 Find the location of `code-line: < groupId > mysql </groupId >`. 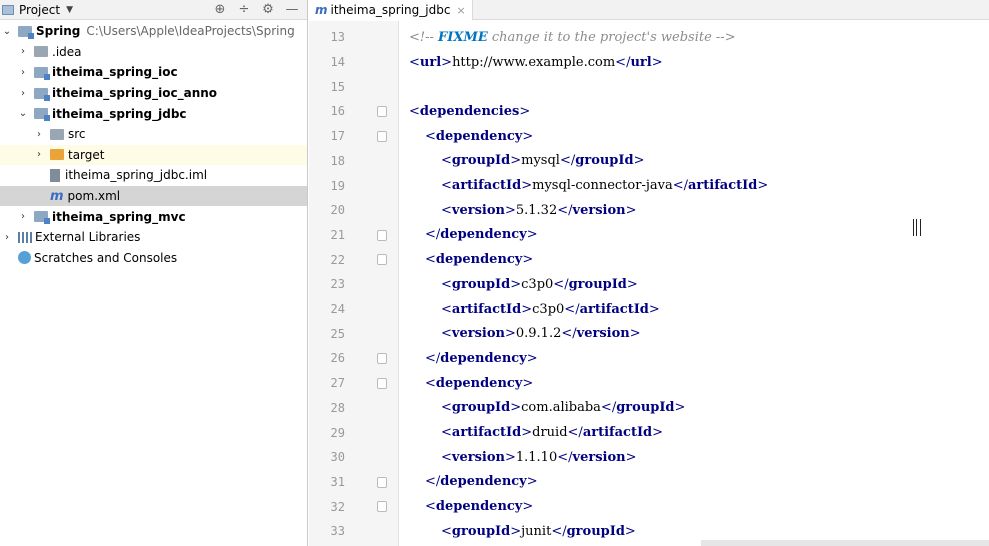

code-line: < groupId > mysql </groupId > is located at coordinates (542, 161).